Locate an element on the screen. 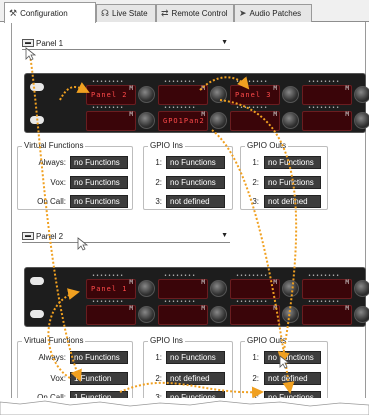 The height and width of the screenshot is (415, 369). vf-value-box: 1 Function is located at coordinates (99, 378).